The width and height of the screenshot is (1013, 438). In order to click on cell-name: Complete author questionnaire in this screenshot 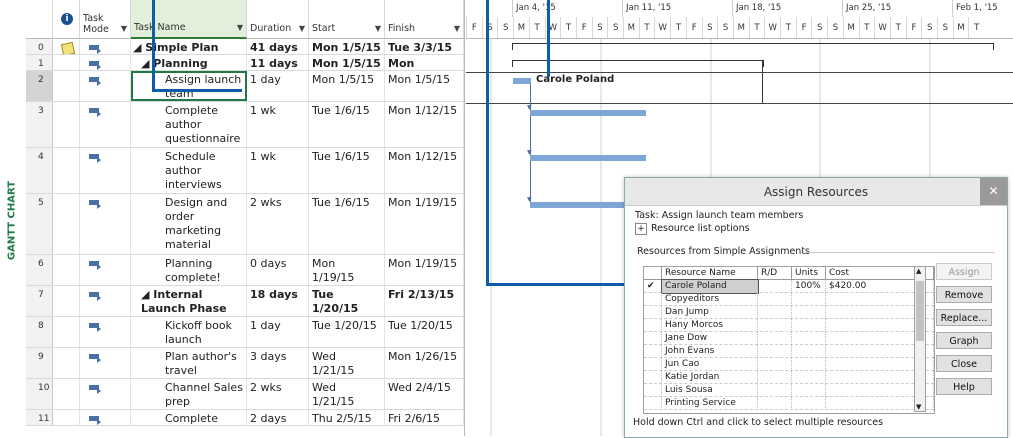, I will do `click(189, 124)`.